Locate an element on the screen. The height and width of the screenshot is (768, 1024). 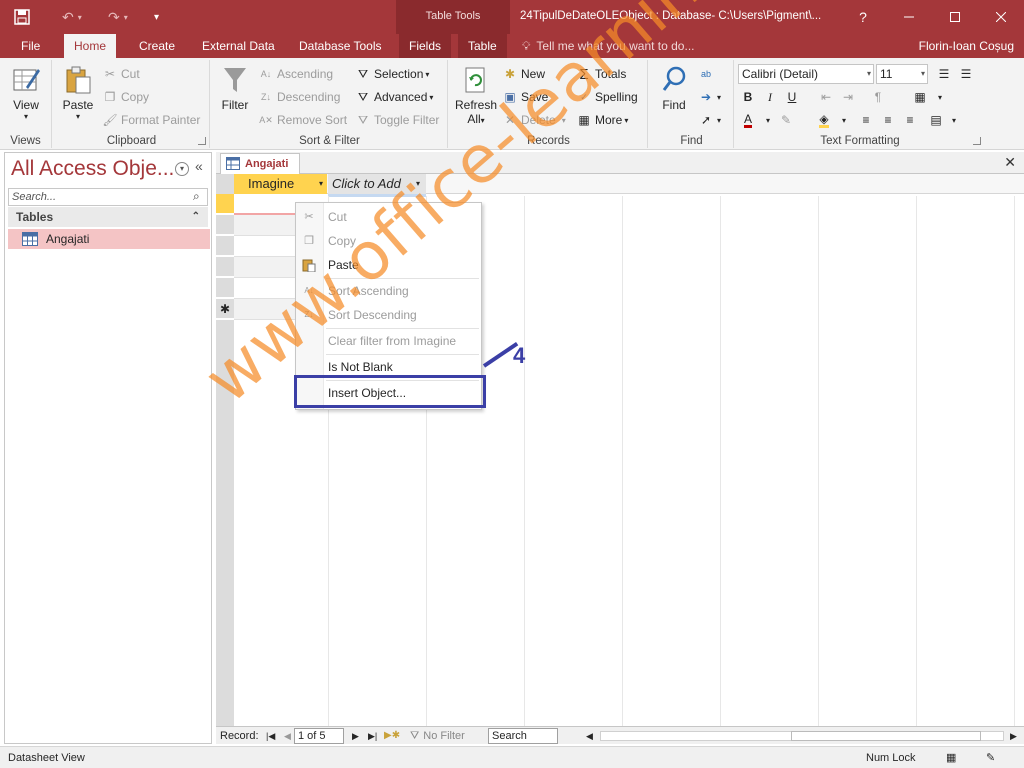
design-view-icon: ✎ is located at coordinates (990, 757).